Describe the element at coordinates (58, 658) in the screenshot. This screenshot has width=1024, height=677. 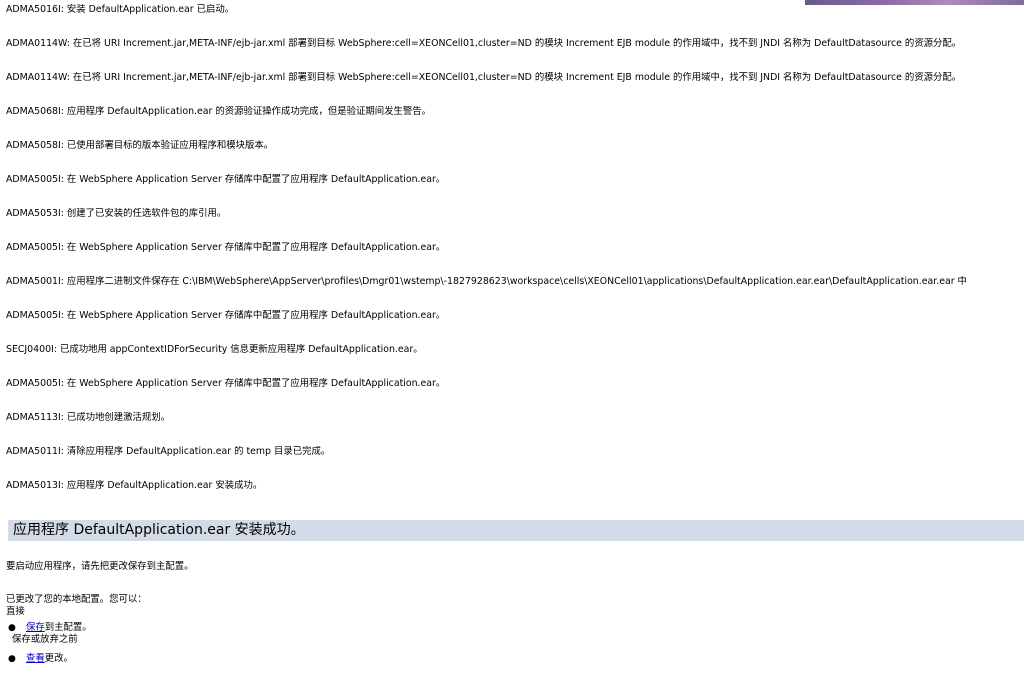
I see `review-option-suffix: 更改。` at that location.